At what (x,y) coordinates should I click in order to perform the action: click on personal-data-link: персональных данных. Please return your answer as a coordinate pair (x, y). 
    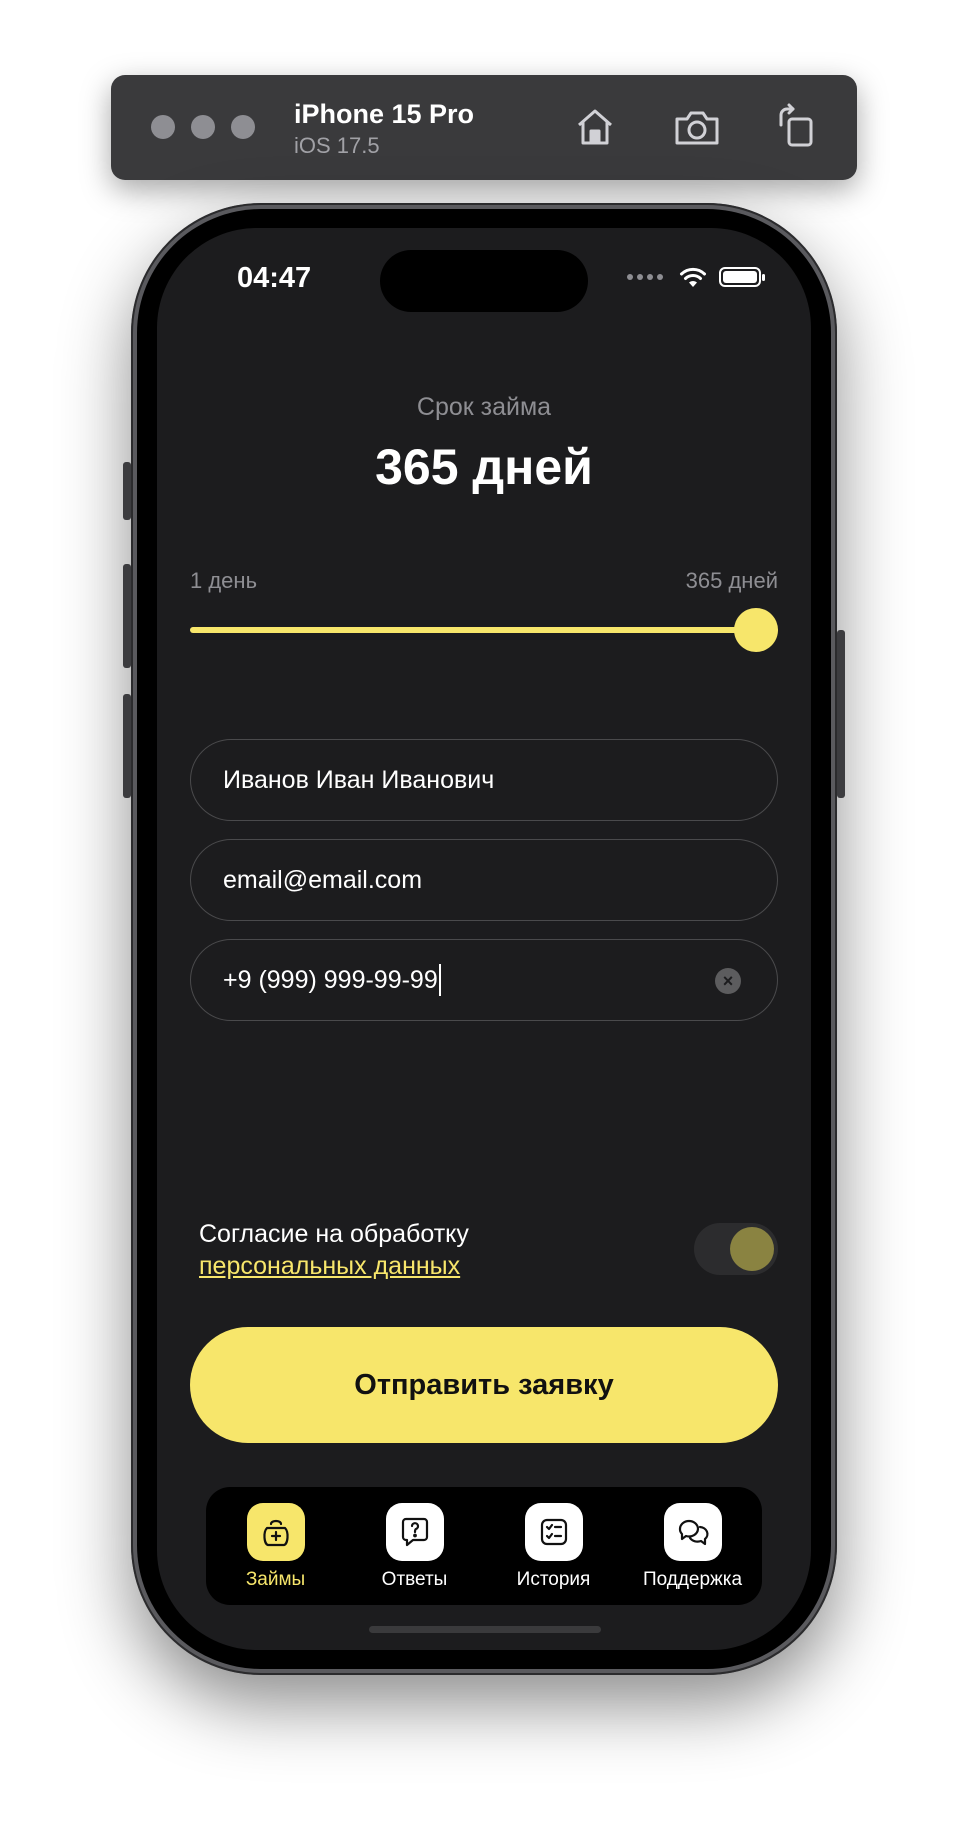
    Looking at the image, I should click on (334, 1266).